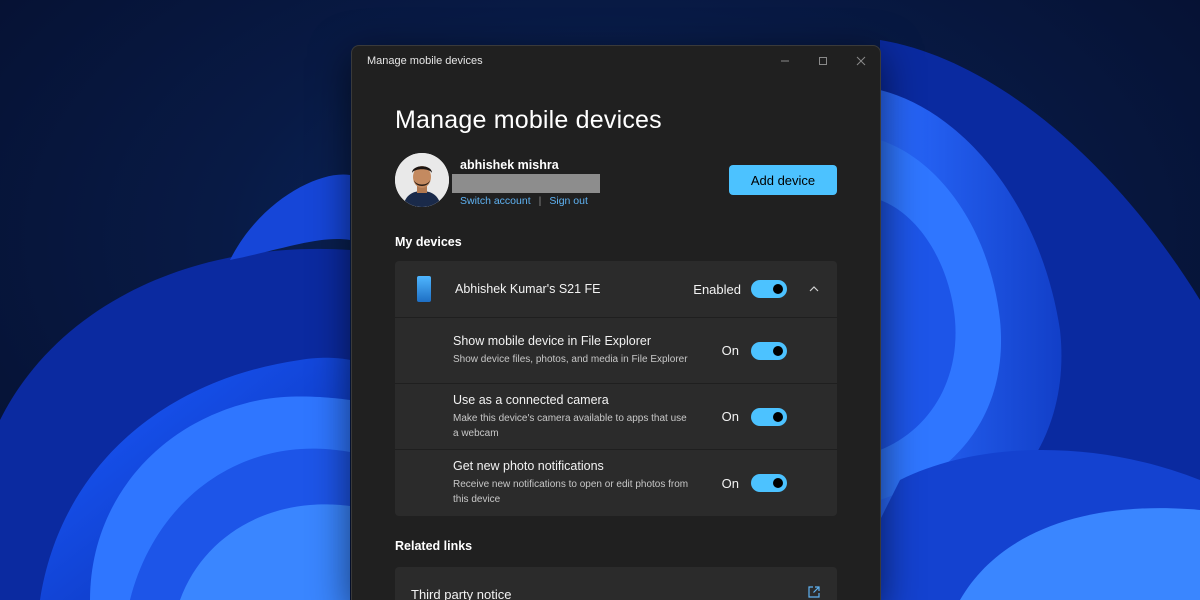 This screenshot has height=600, width=1200. Describe the element at coordinates (528, 120) in the screenshot. I see `page-title: Manage mobile devices` at that location.